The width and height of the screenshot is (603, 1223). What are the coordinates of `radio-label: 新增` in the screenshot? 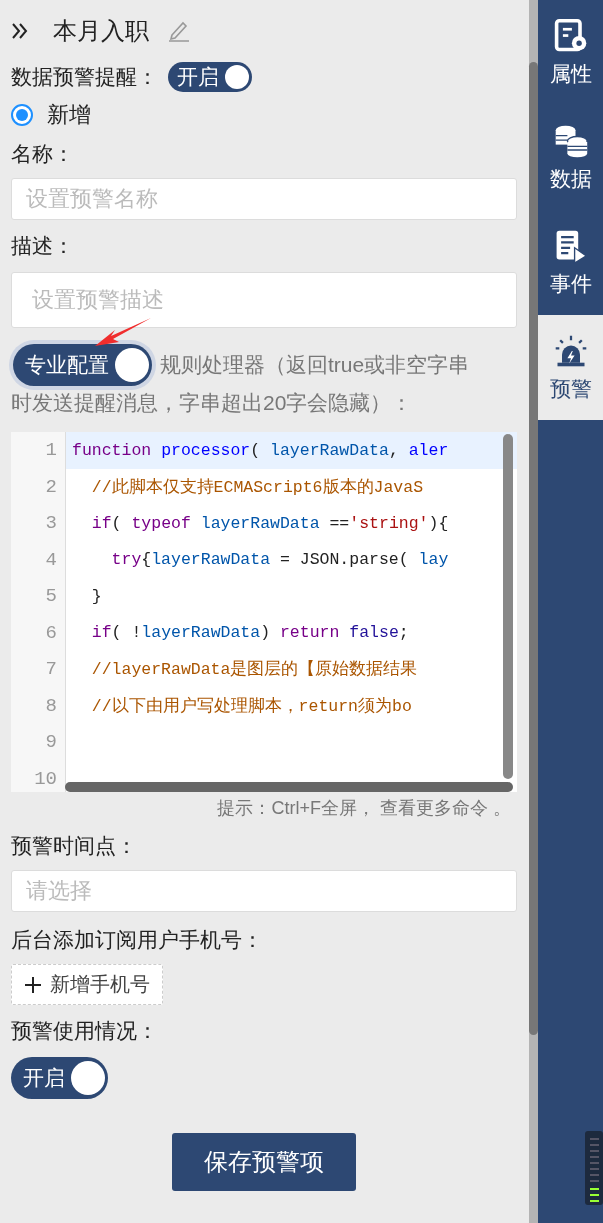 It's located at (69, 115).